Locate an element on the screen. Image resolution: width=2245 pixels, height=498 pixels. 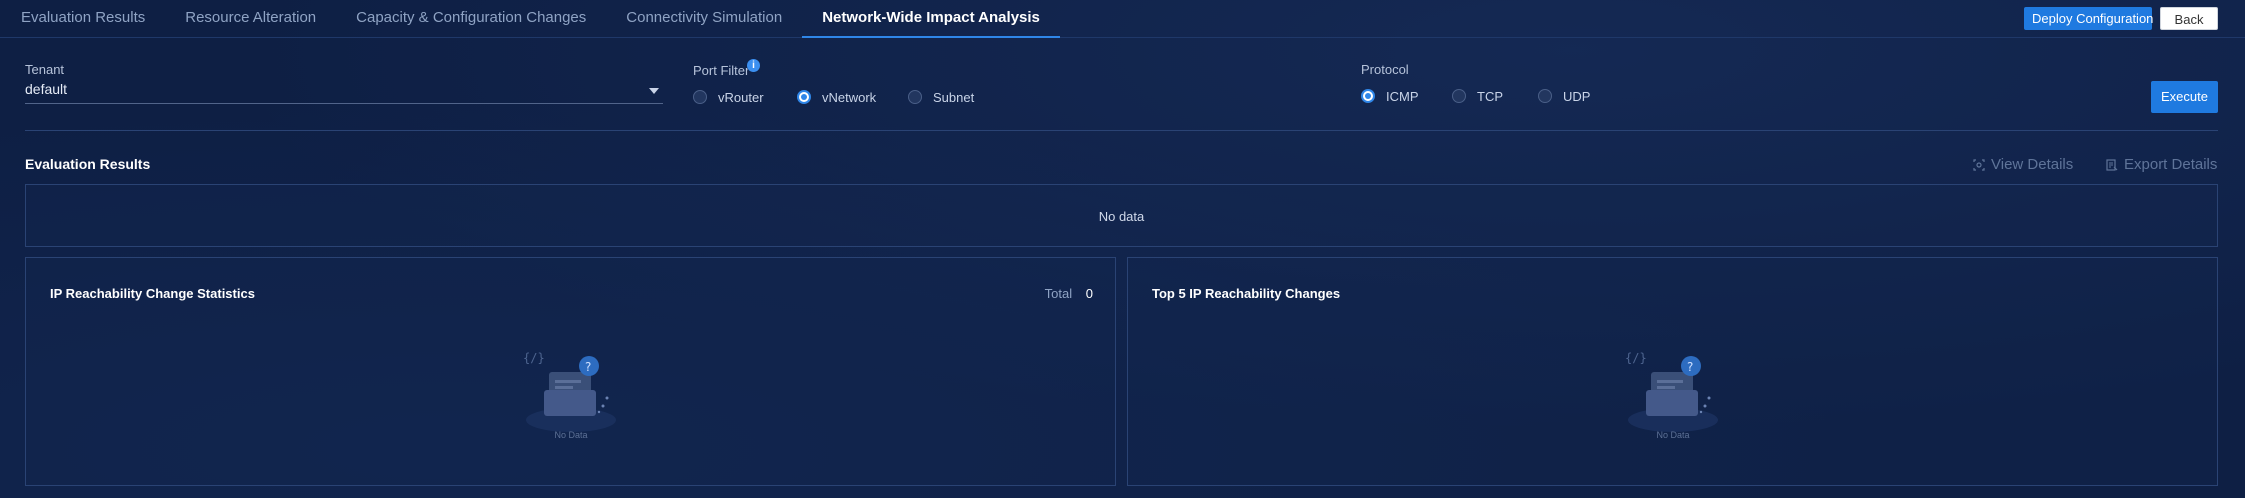
divider is located at coordinates (1121, 130).